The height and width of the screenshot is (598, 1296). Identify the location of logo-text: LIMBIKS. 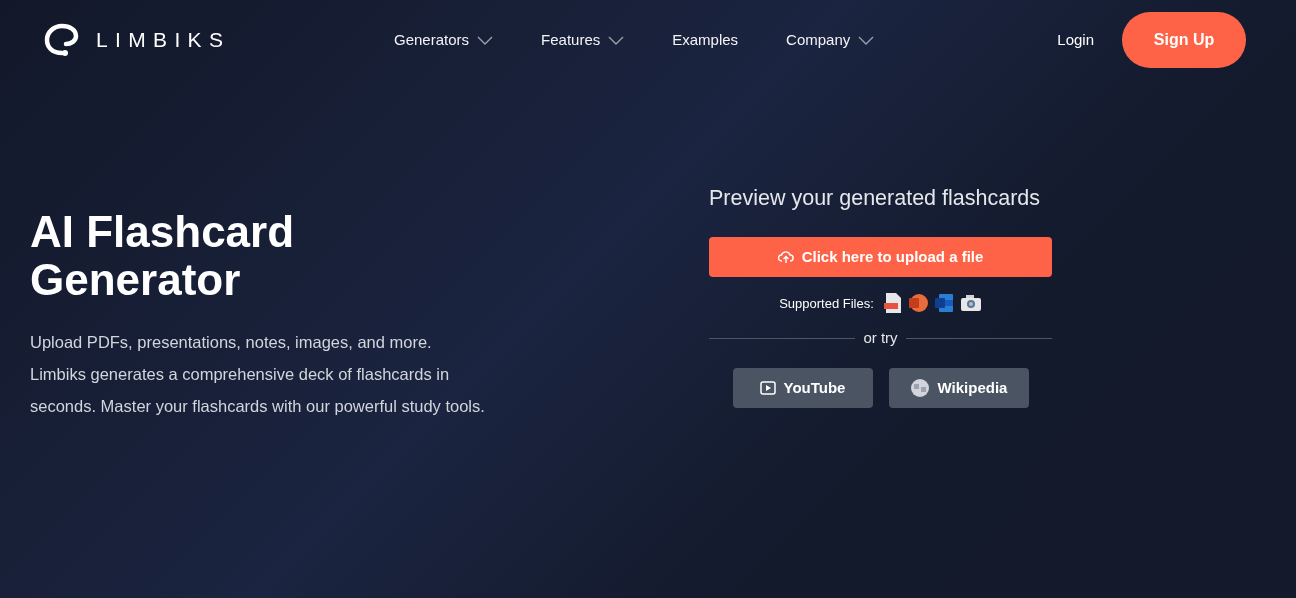
(163, 40).